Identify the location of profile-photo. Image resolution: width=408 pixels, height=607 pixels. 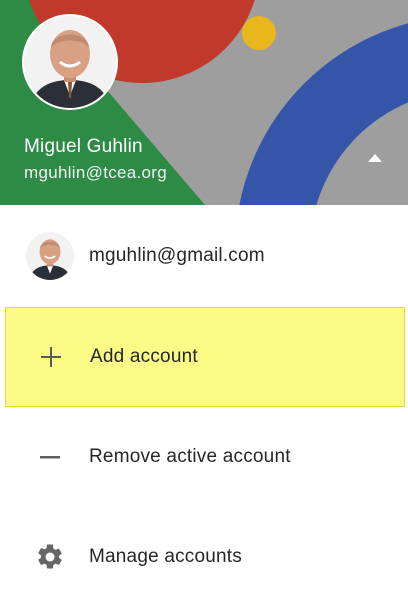
(70, 62).